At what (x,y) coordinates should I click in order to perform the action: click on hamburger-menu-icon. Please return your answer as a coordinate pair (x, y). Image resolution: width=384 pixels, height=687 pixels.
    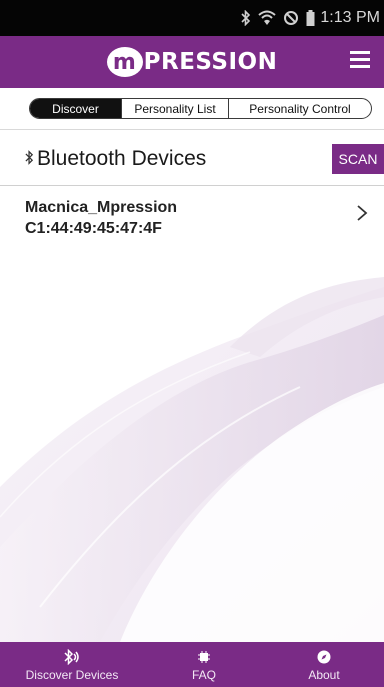
    Looking at the image, I should click on (360, 61).